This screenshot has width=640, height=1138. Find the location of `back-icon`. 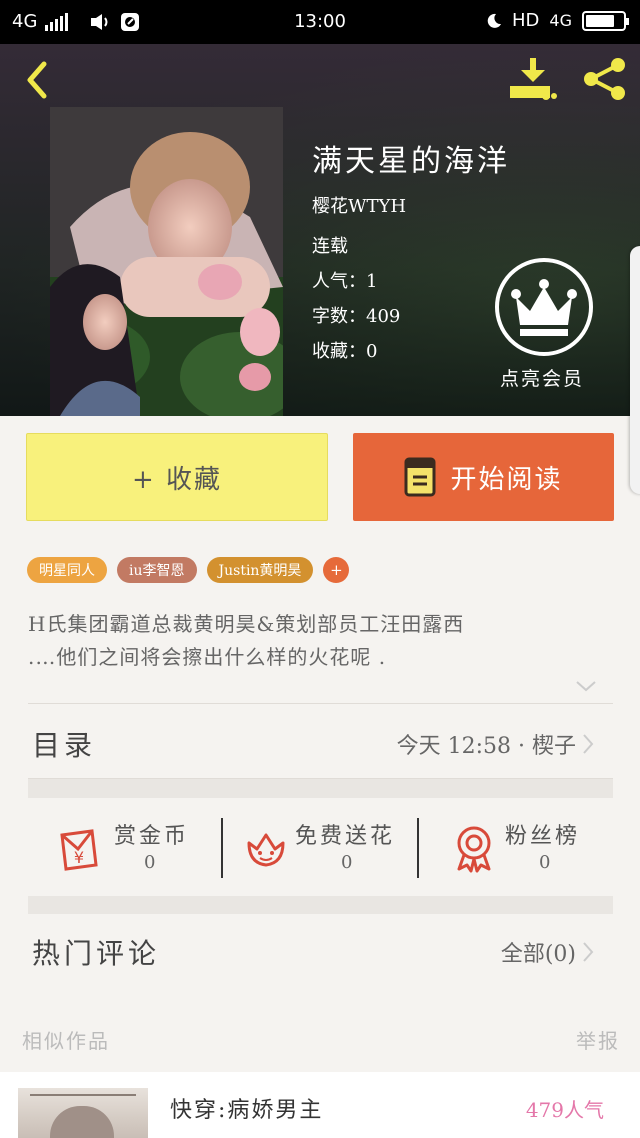

back-icon is located at coordinates (36, 80).